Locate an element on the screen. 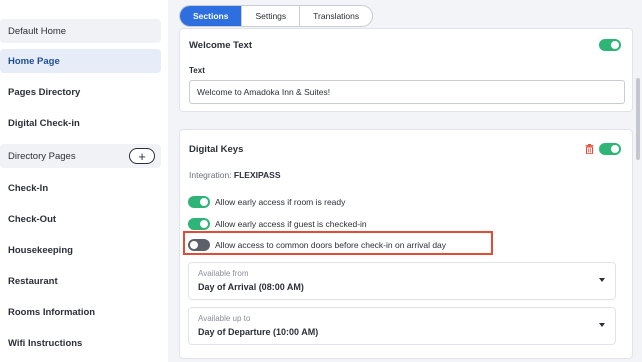  tab-bar: Sections Settings Translations is located at coordinates (276, 16).